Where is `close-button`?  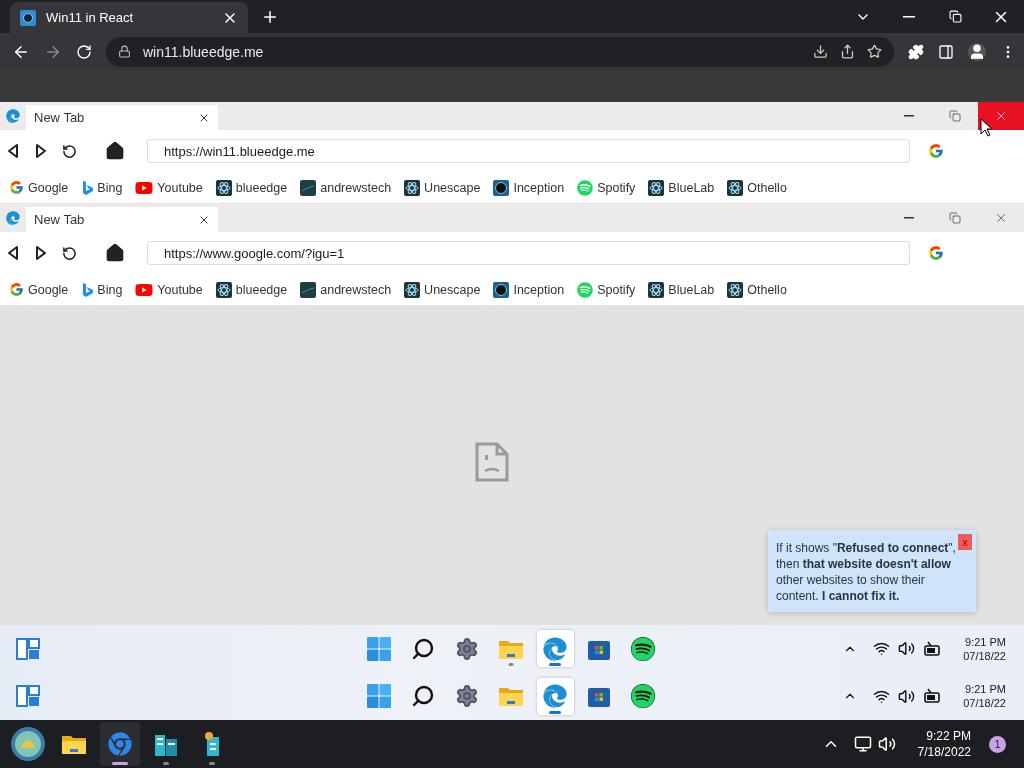
close-button is located at coordinates (1001, 116).